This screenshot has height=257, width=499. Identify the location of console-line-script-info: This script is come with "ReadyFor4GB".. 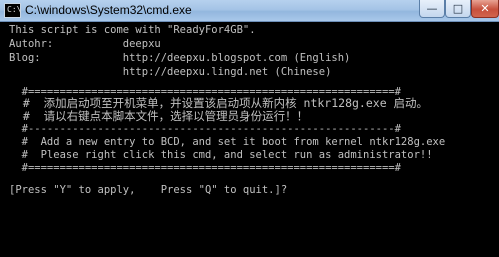
(132, 30).